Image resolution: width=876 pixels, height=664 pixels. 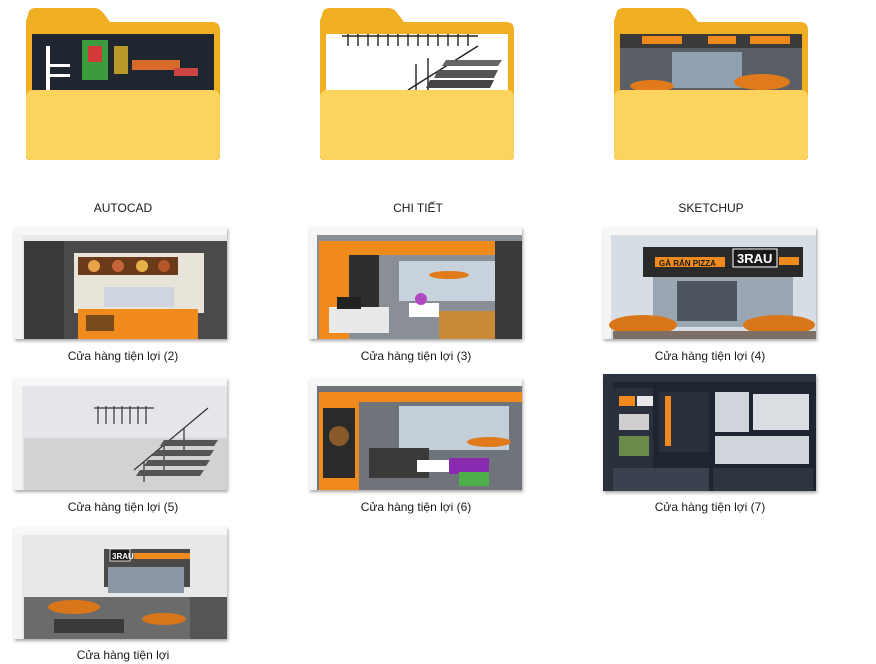 I want to click on file-label: Cửa hàng tiện lợi (3), so click(x=416, y=356).